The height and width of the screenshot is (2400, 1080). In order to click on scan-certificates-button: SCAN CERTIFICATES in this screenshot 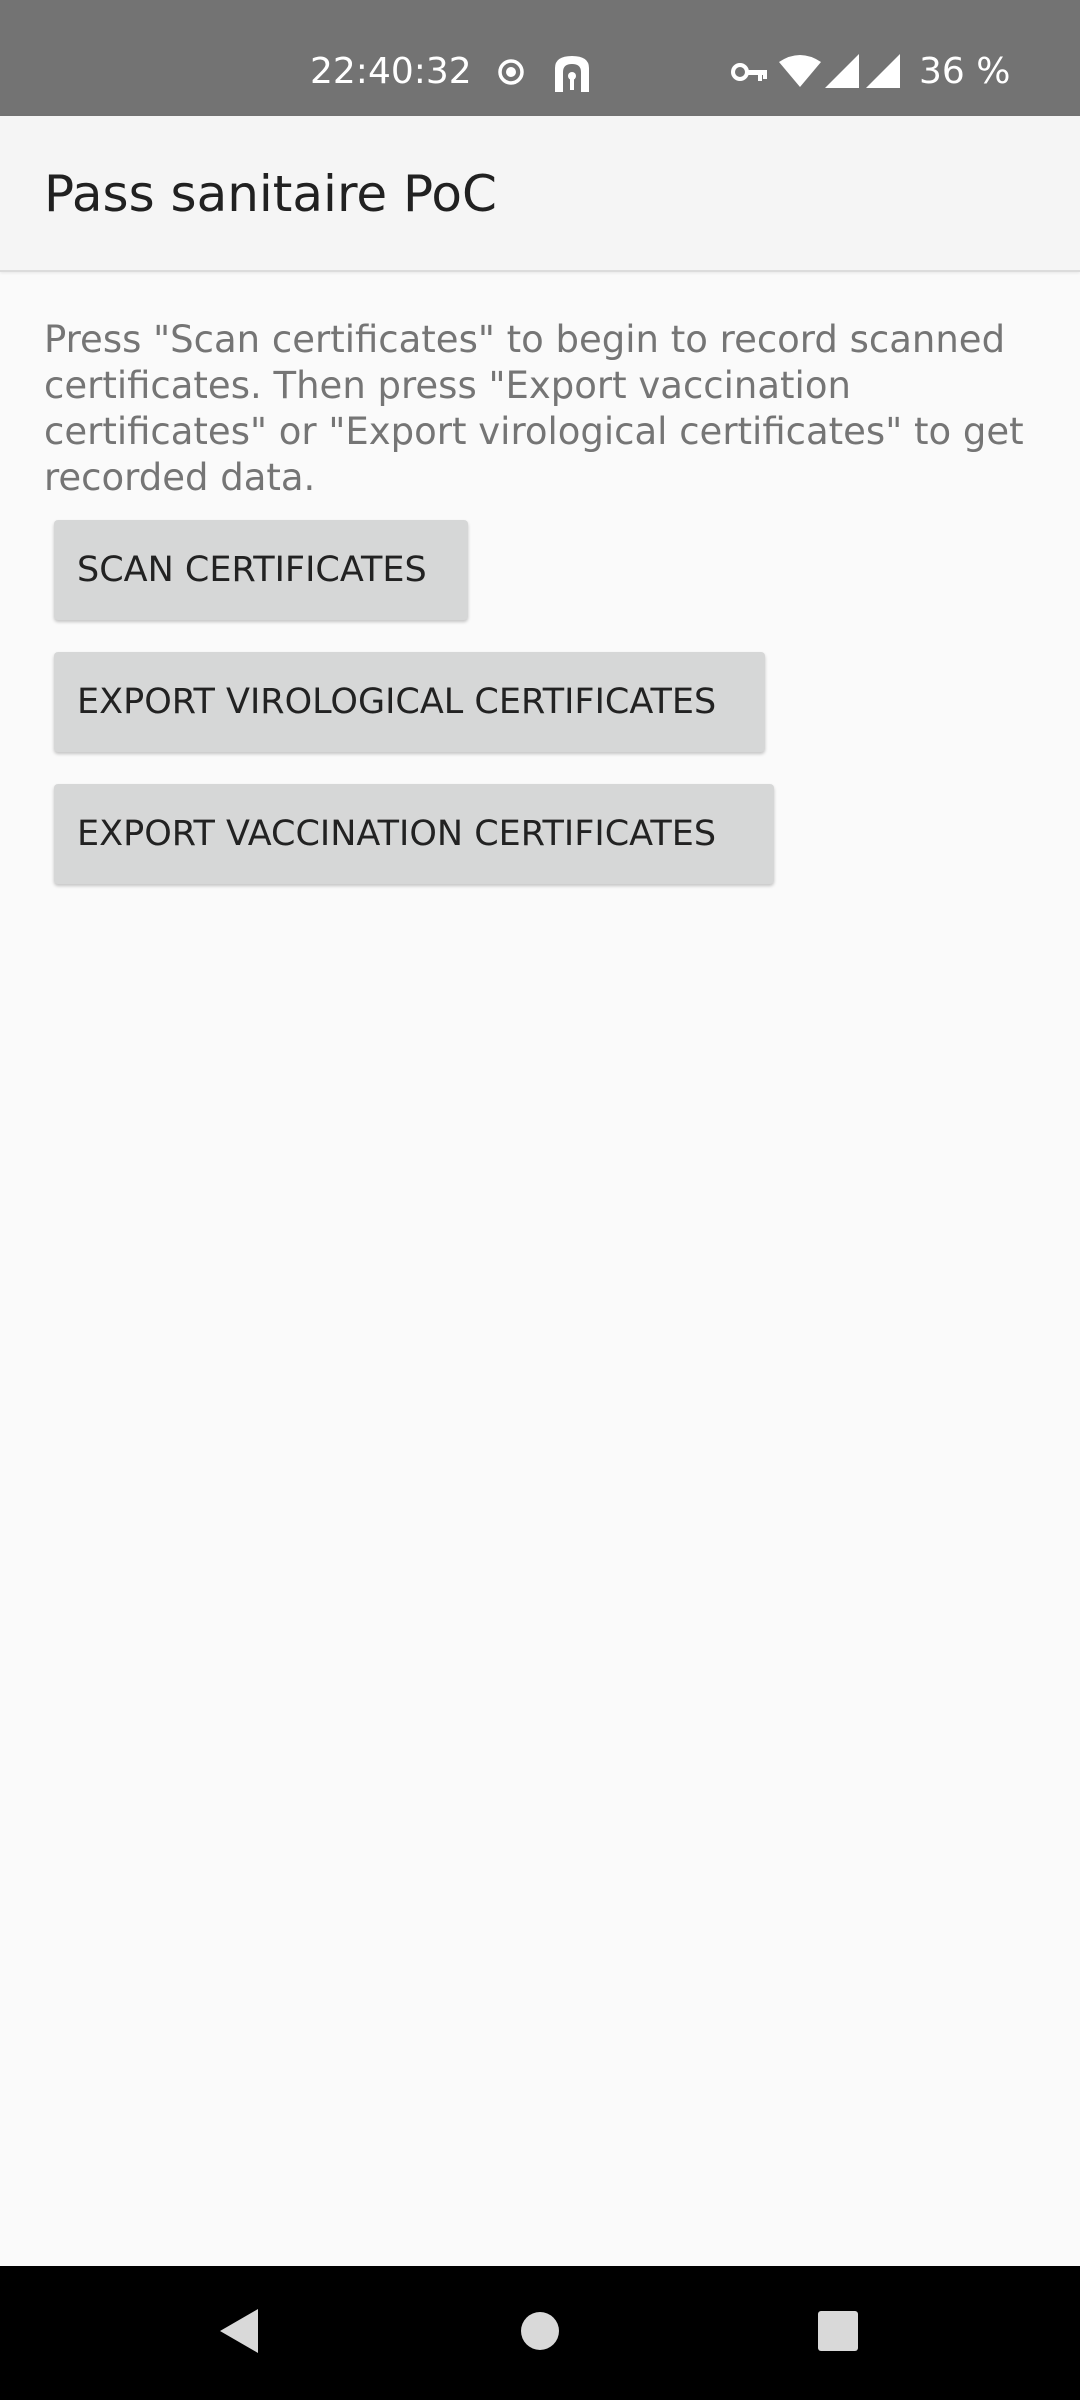, I will do `click(261, 570)`.